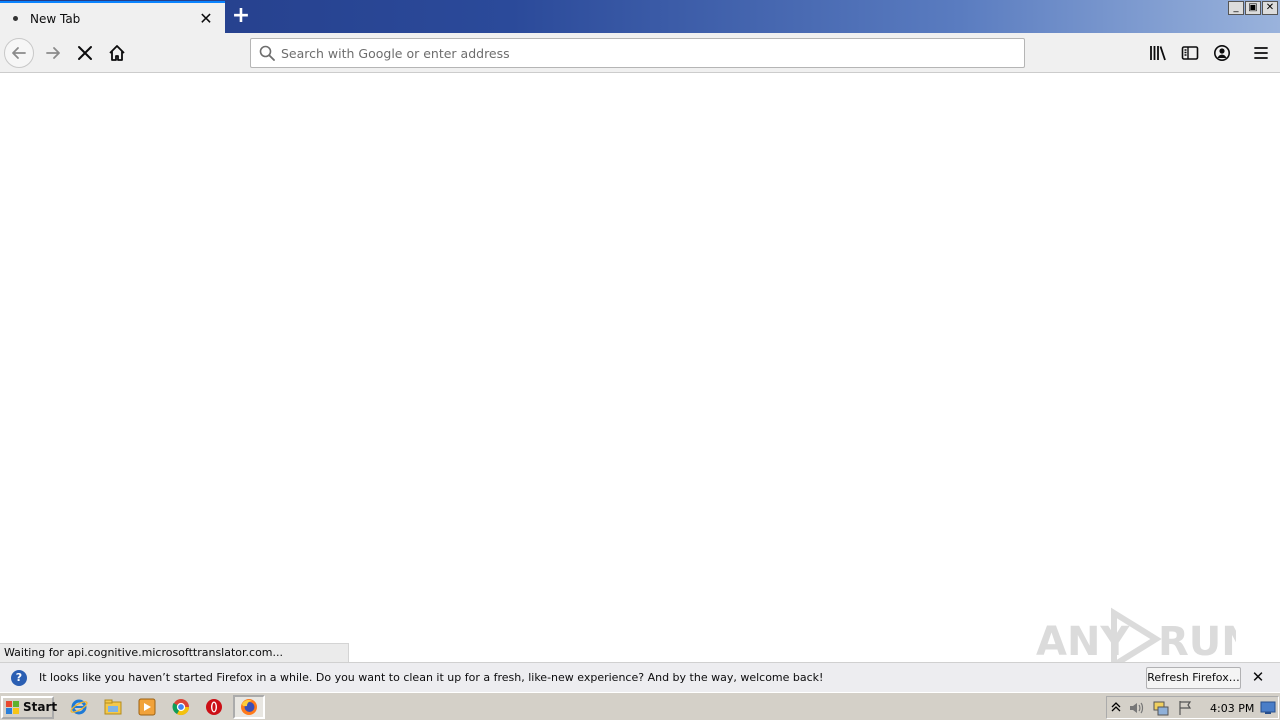 This screenshot has height=720, width=1280. I want to click on stop-icon, so click(85, 53).